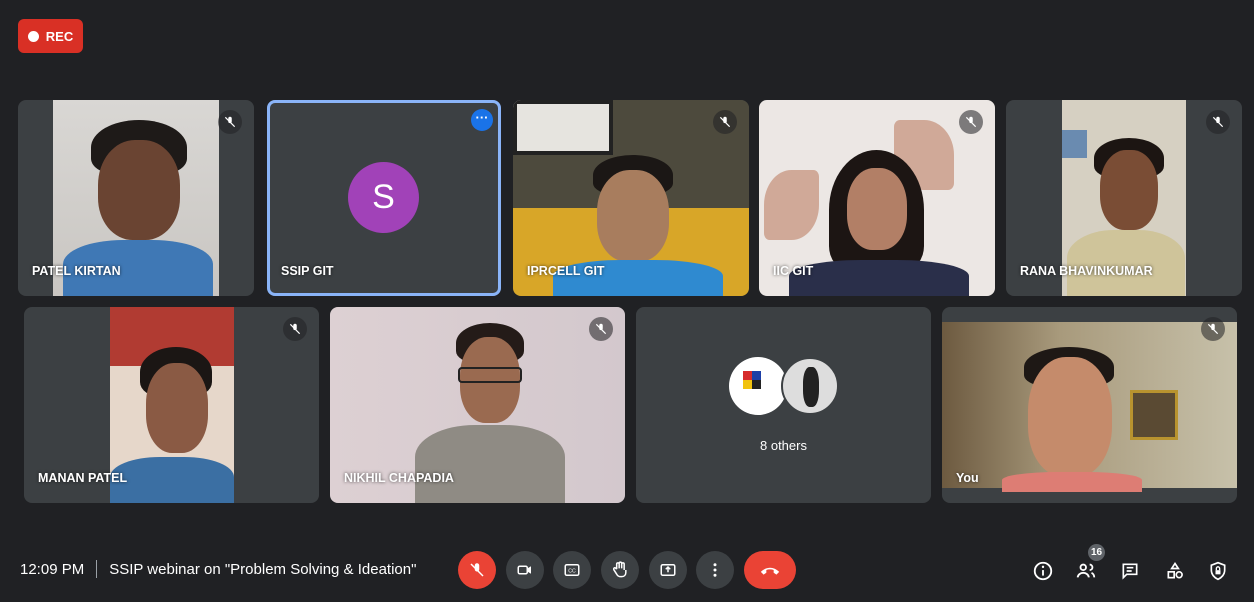  I want to click on info-icon, so click(1043, 571).